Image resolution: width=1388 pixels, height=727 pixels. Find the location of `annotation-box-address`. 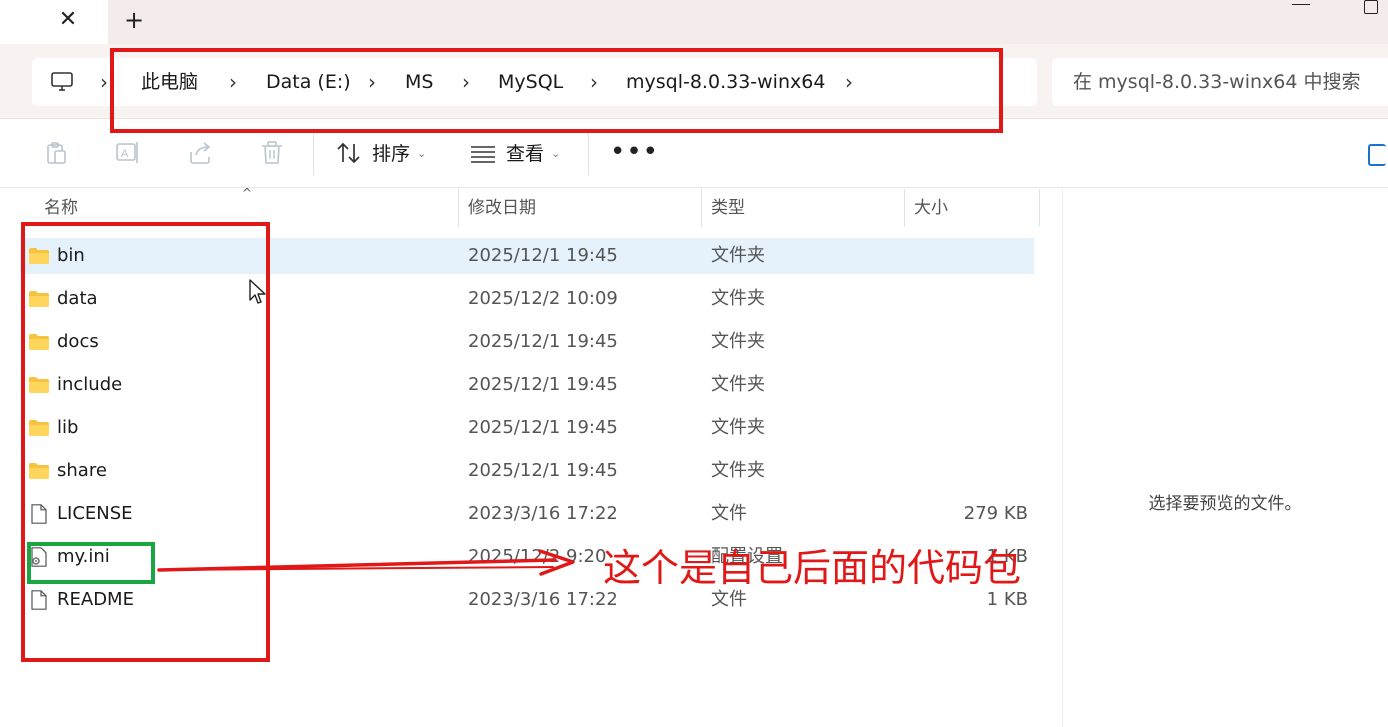

annotation-box-address is located at coordinates (556, 90).